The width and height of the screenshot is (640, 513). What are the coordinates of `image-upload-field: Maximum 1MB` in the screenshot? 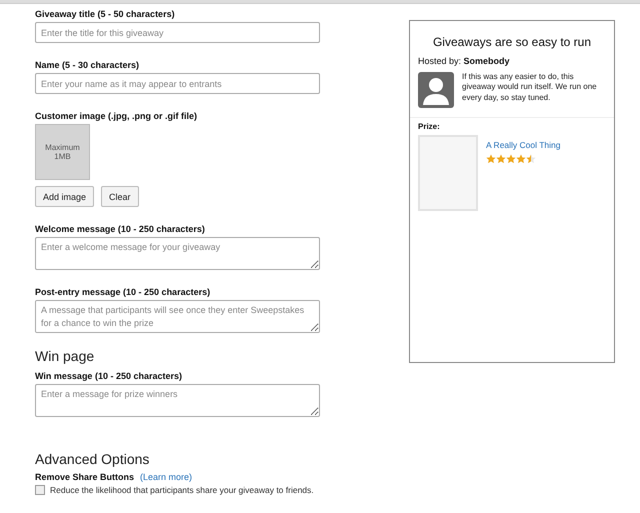 It's located at (62, 152).